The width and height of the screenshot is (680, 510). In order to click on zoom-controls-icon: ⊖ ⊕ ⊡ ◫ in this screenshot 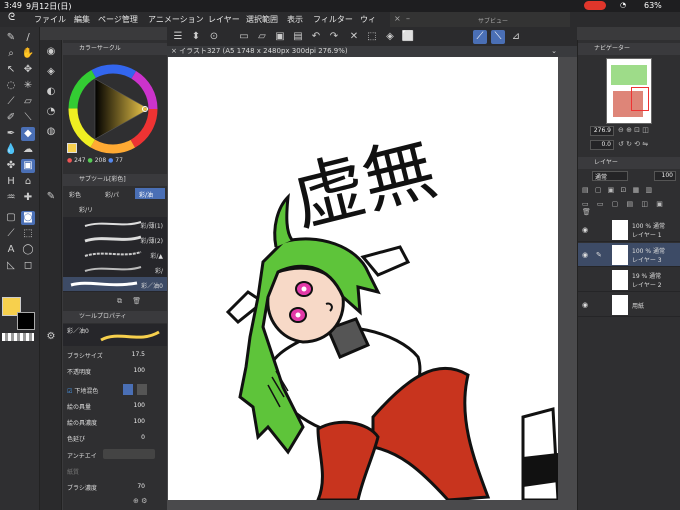, I will do `click(633, 130)`.